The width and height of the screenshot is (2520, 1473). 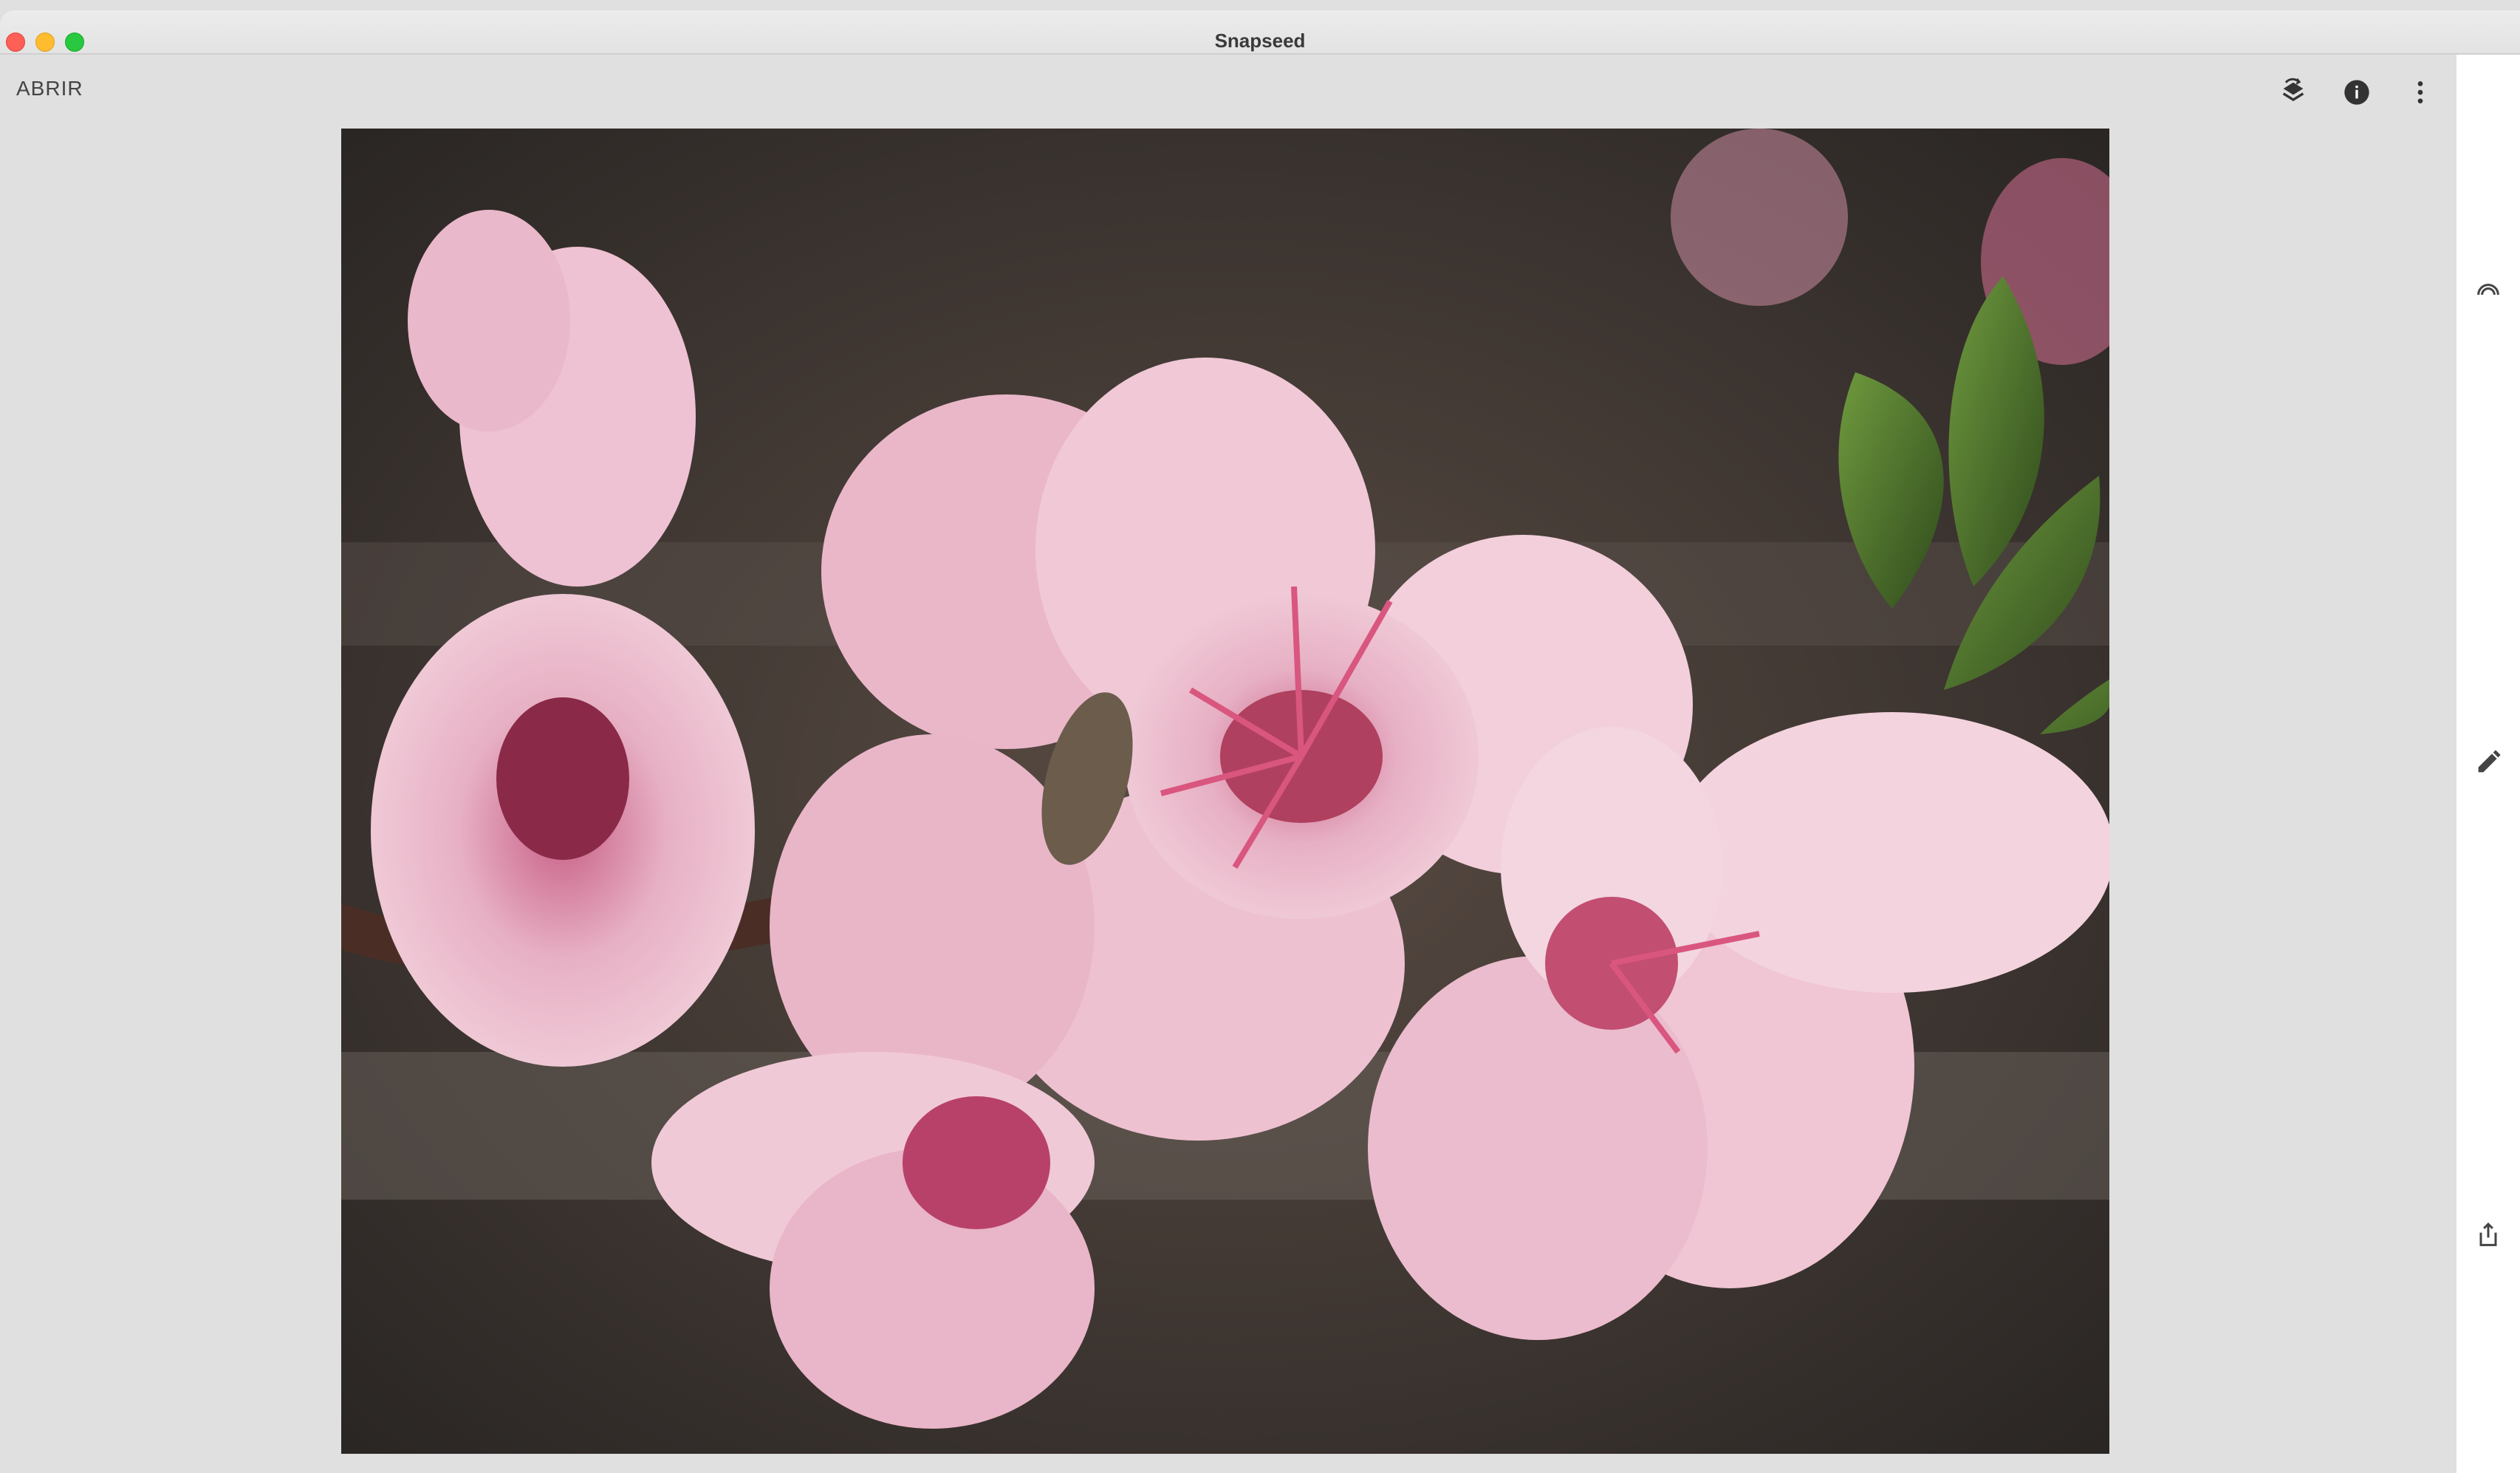 I want to click on more-vert-icon, so click(x=2420, y=92).